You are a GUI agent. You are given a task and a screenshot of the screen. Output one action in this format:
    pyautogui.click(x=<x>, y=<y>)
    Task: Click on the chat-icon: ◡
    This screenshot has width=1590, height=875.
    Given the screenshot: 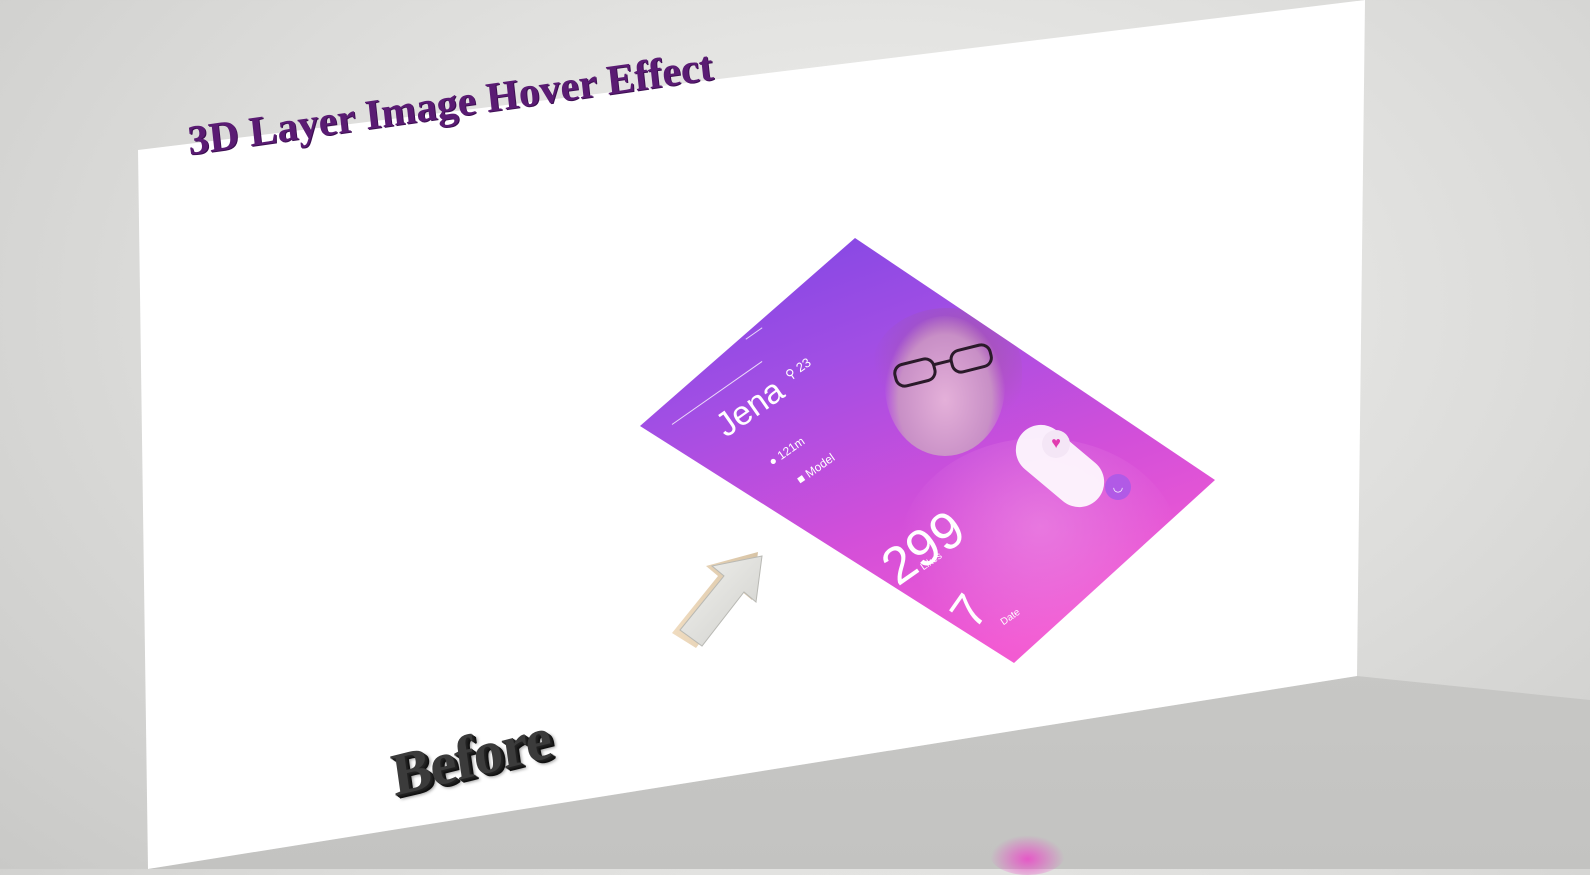 What is the action you would take?
    pyautogui.click(x=1118, y=487)
    